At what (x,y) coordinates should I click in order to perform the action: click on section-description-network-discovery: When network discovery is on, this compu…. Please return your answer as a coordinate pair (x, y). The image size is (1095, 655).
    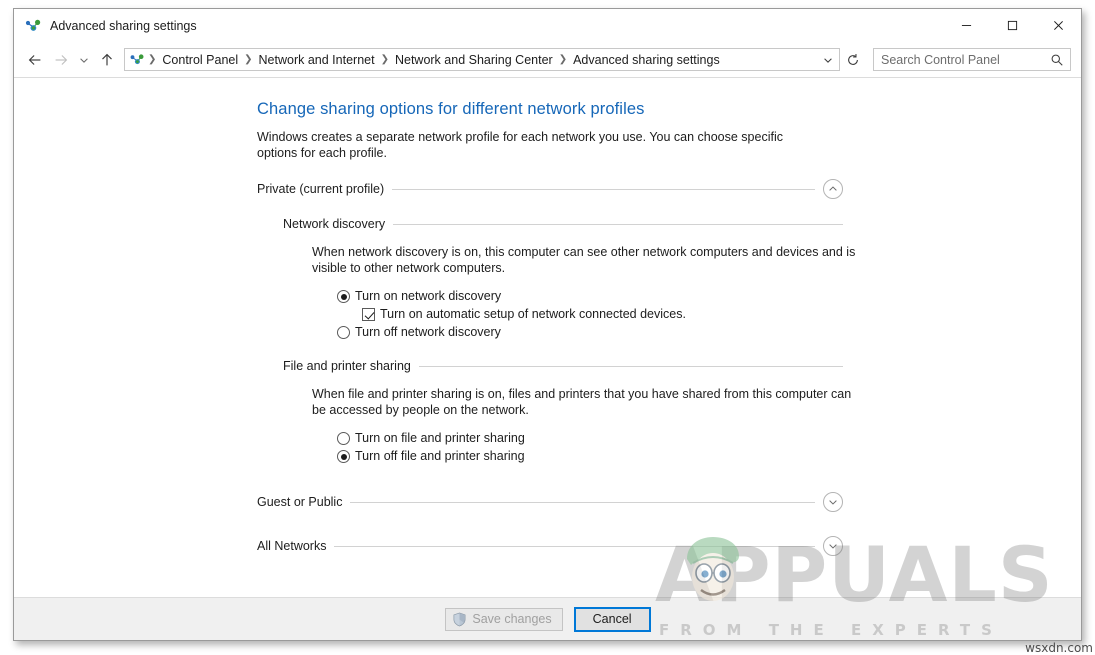
    Looking at the image, I should click on (584, 260).